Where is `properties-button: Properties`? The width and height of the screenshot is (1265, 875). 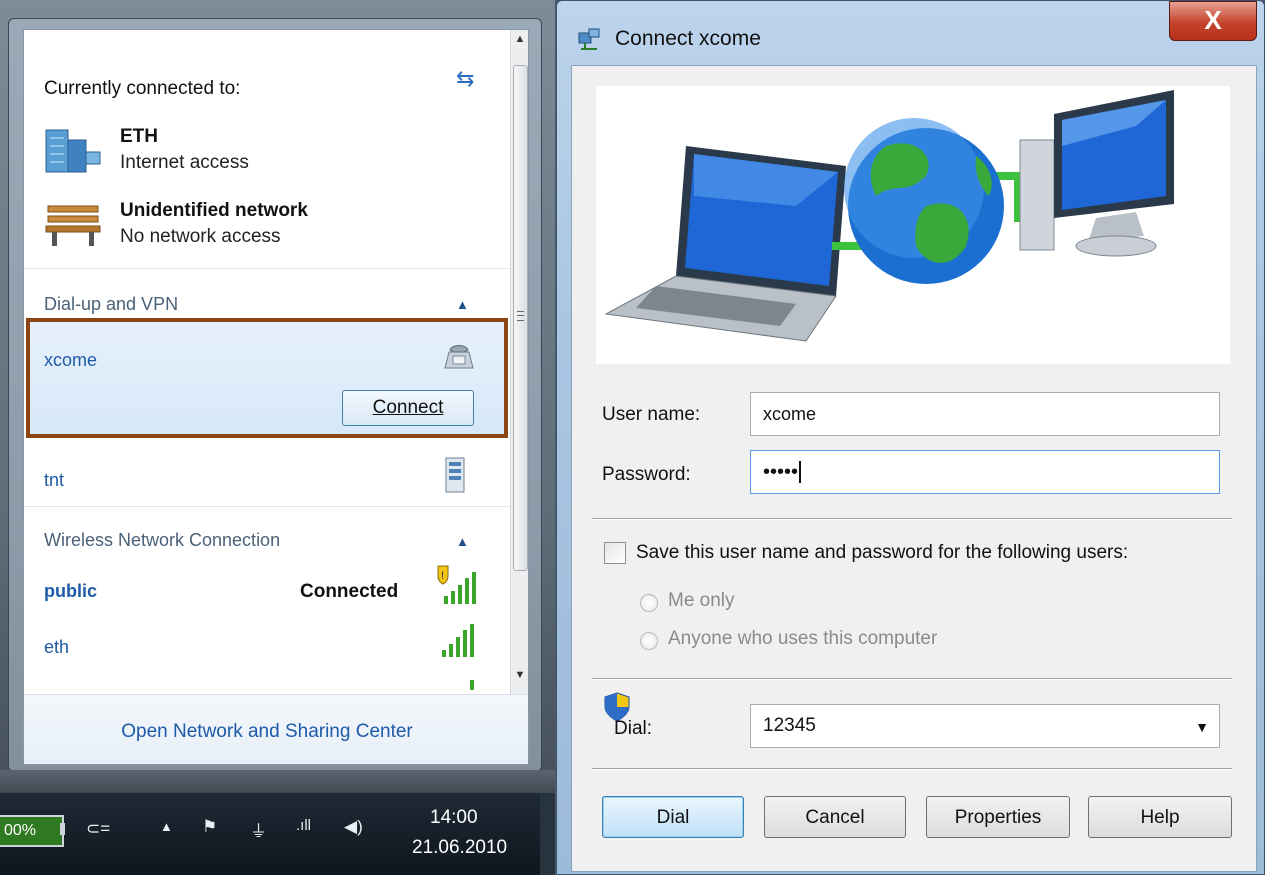 properties-button: Properties is located at coordinates (998, 817).